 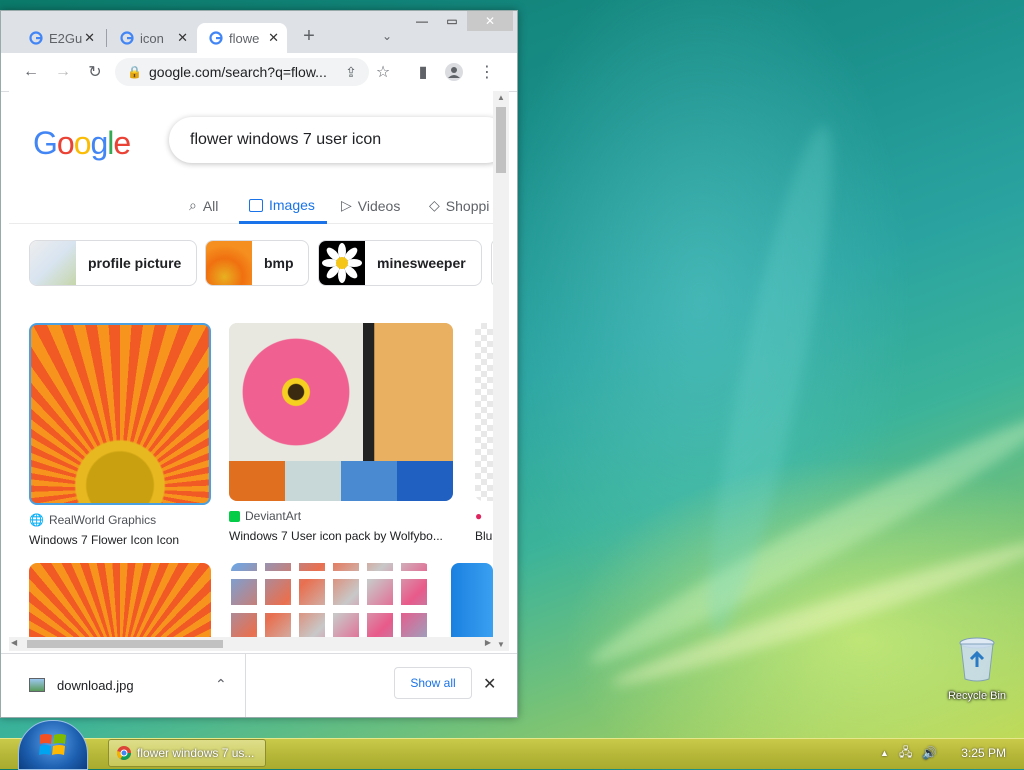 I want to click on start-button, so click(x=53, y=745).